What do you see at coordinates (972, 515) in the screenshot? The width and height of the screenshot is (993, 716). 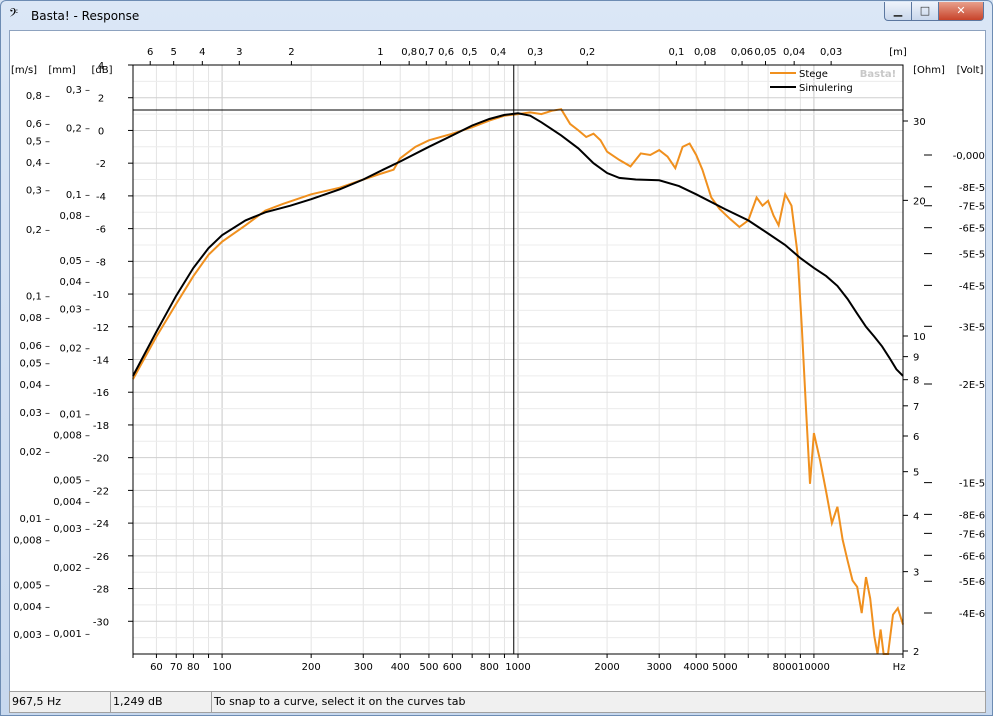 I see `volt-tick-label: -8E-6` at bounding box center [972, 515].